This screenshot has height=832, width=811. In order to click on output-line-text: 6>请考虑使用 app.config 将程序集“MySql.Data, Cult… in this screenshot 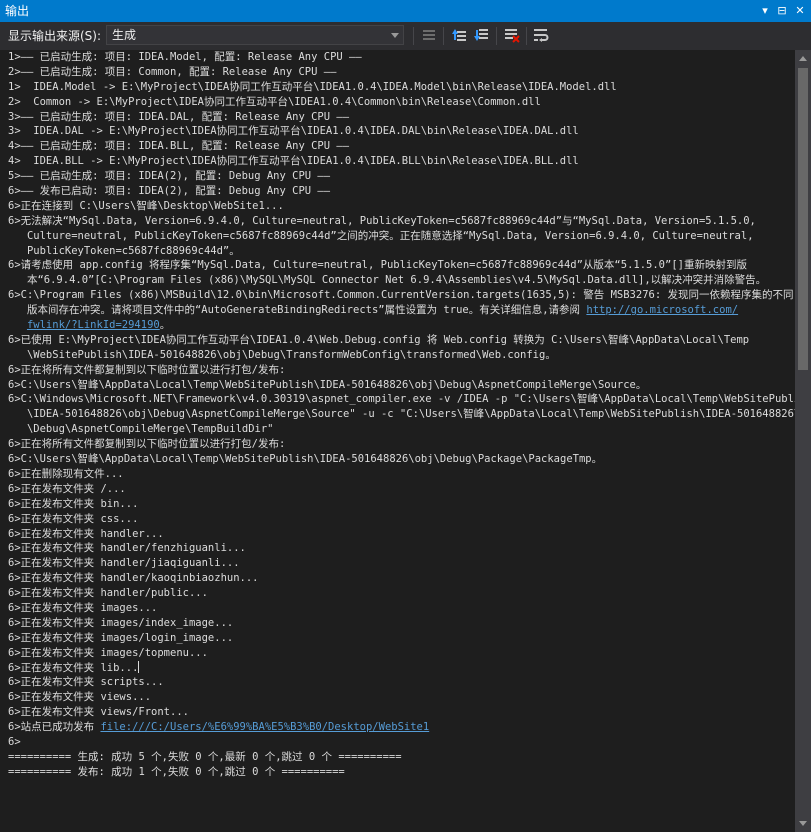, I will do `click(377, 265)`.